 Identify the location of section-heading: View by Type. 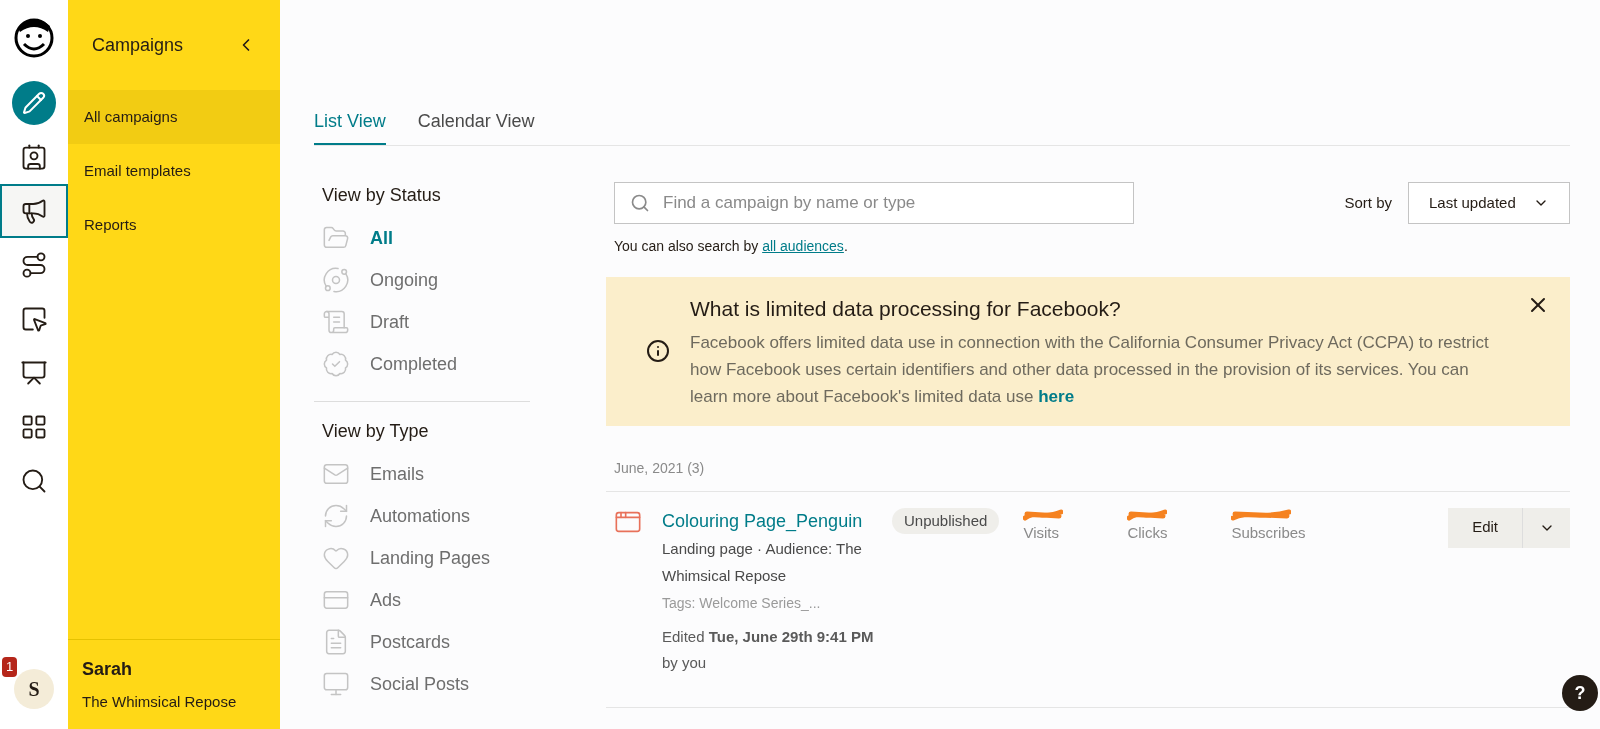
(376, 431).